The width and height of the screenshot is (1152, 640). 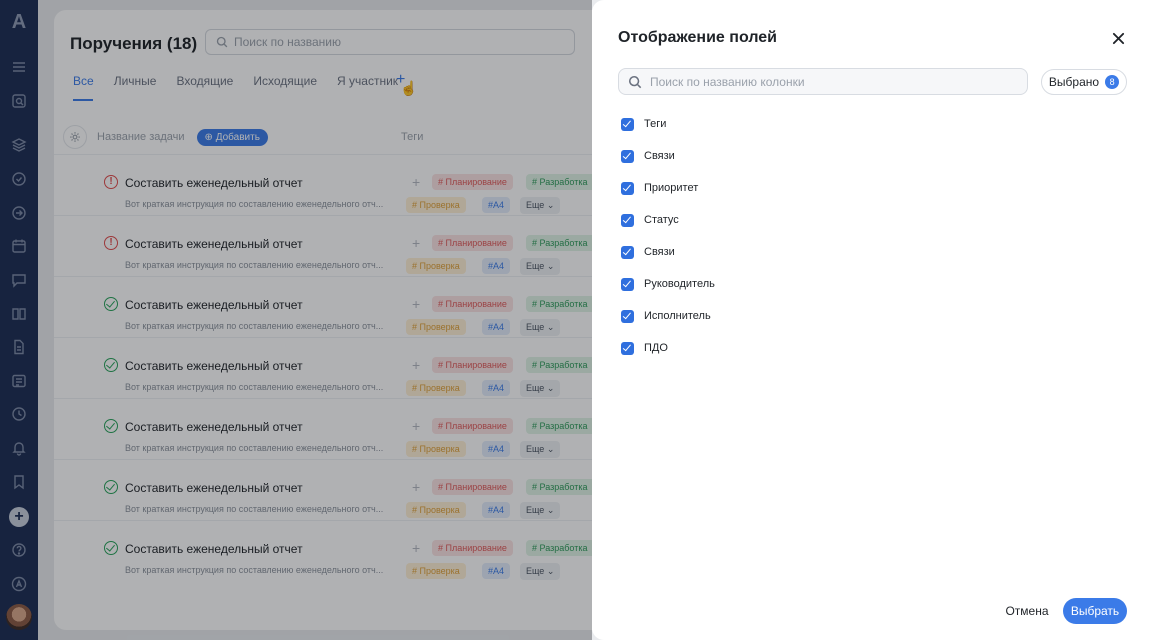 What do you see at coordinates (1027, 611) in the screenshot?
I see `cancel-button: Отмена` at bounding box center [1027, 611].